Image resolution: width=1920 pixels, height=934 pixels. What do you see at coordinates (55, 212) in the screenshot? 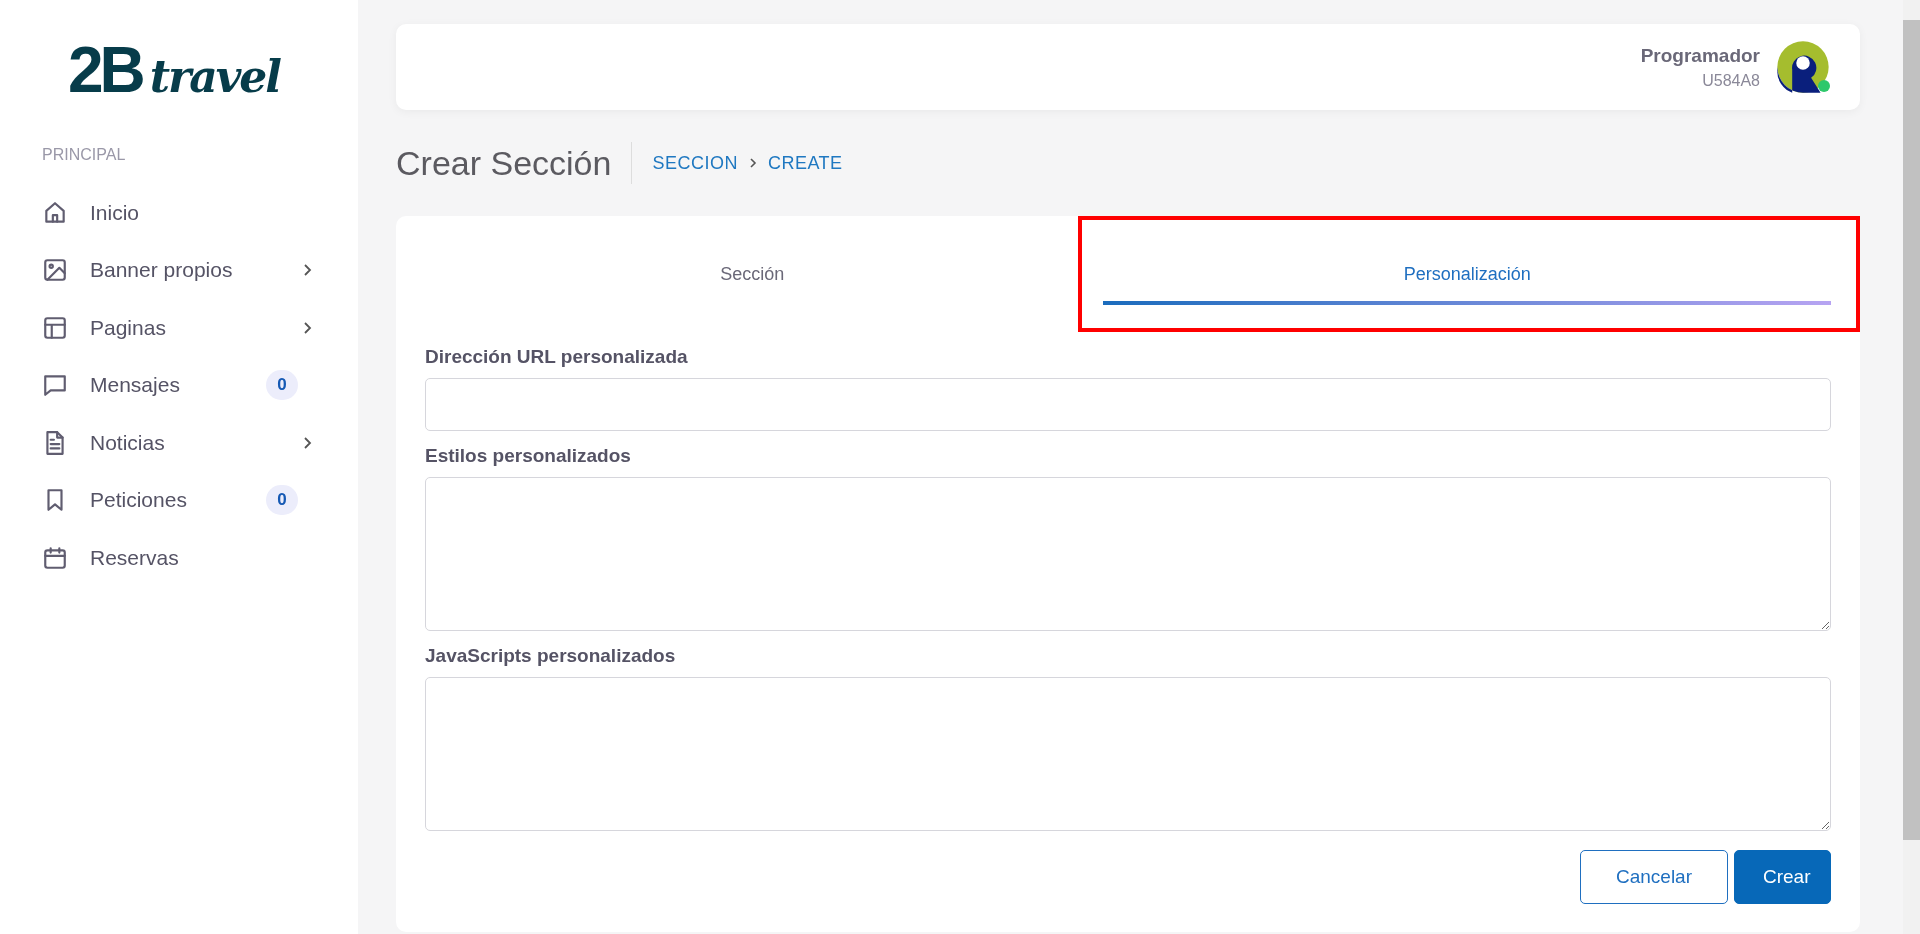
I see `home-icon` at bounding box center [55, 212].